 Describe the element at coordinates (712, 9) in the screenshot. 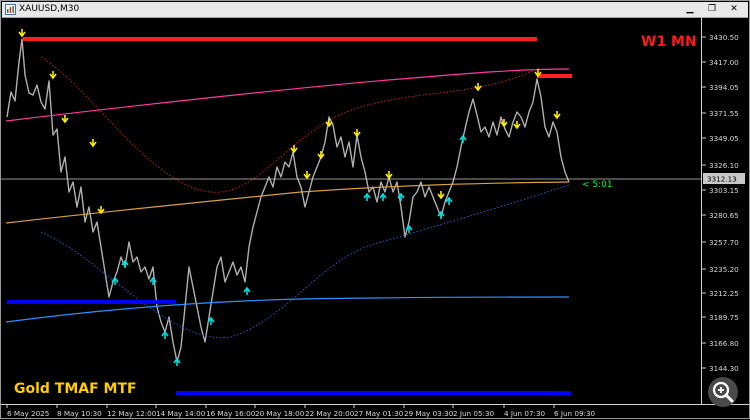

I see `restore-button: ❐` at that location.